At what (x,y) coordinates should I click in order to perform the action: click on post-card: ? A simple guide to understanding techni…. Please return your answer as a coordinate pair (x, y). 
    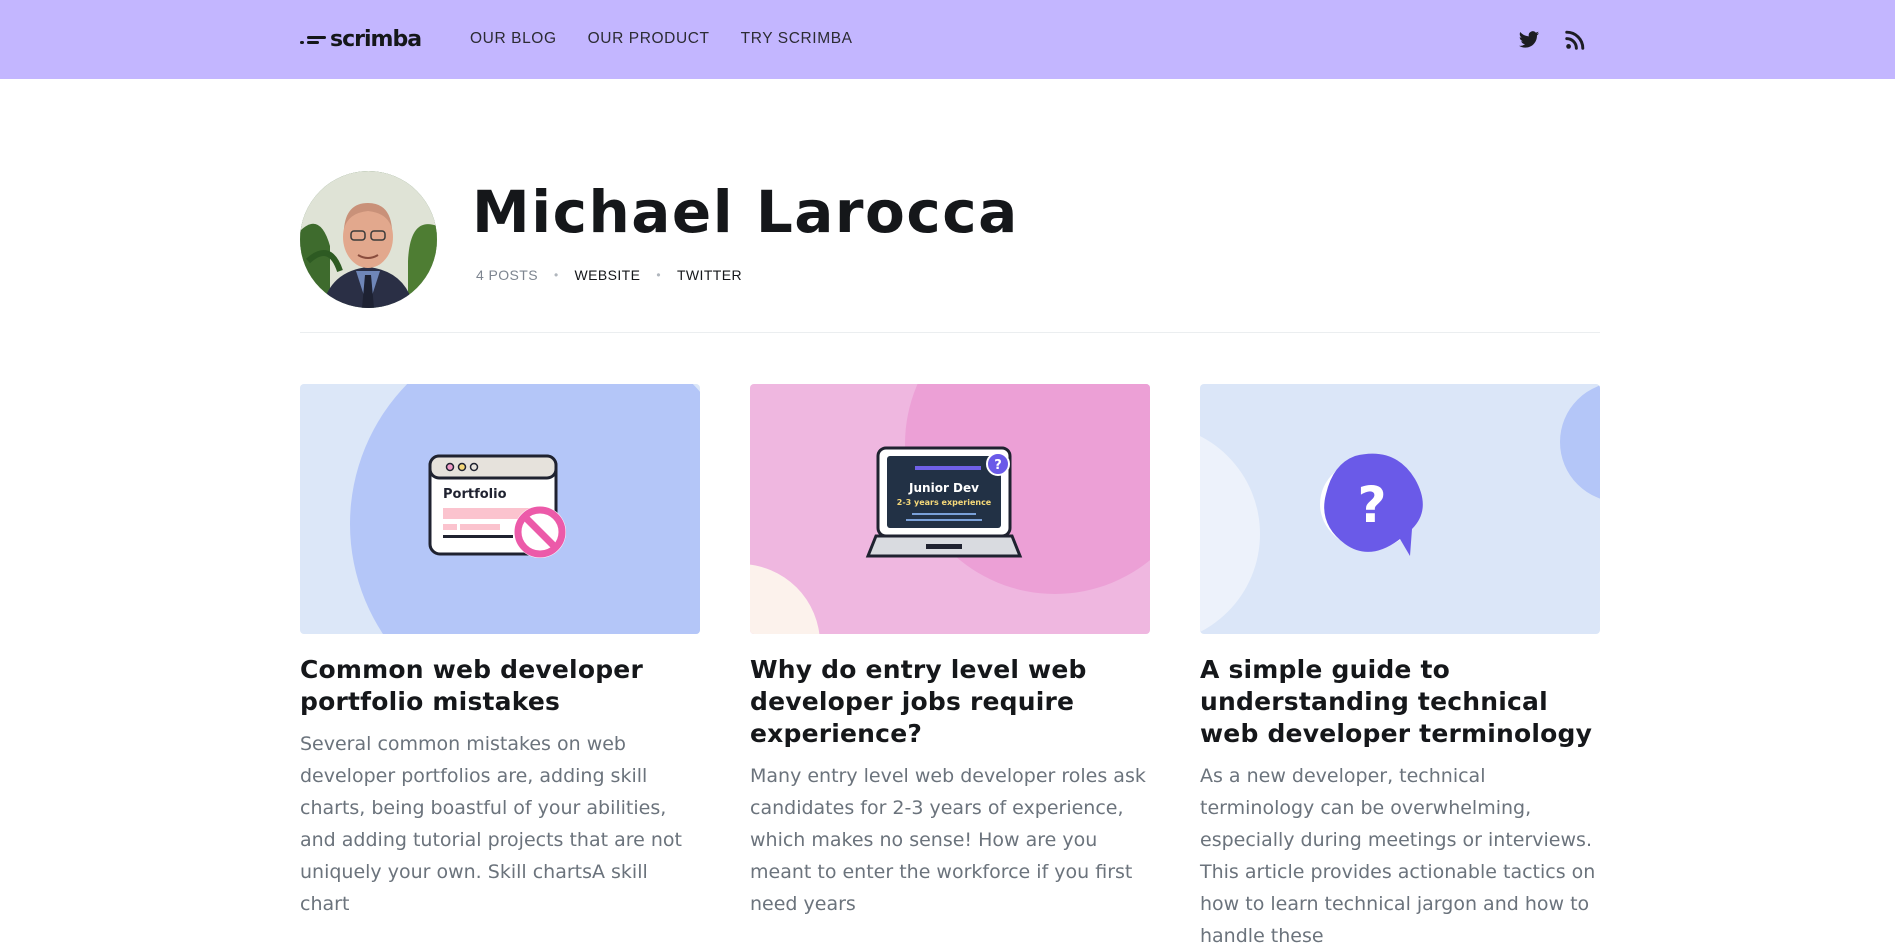
    Looking at the image, I should click on (1400, 668).